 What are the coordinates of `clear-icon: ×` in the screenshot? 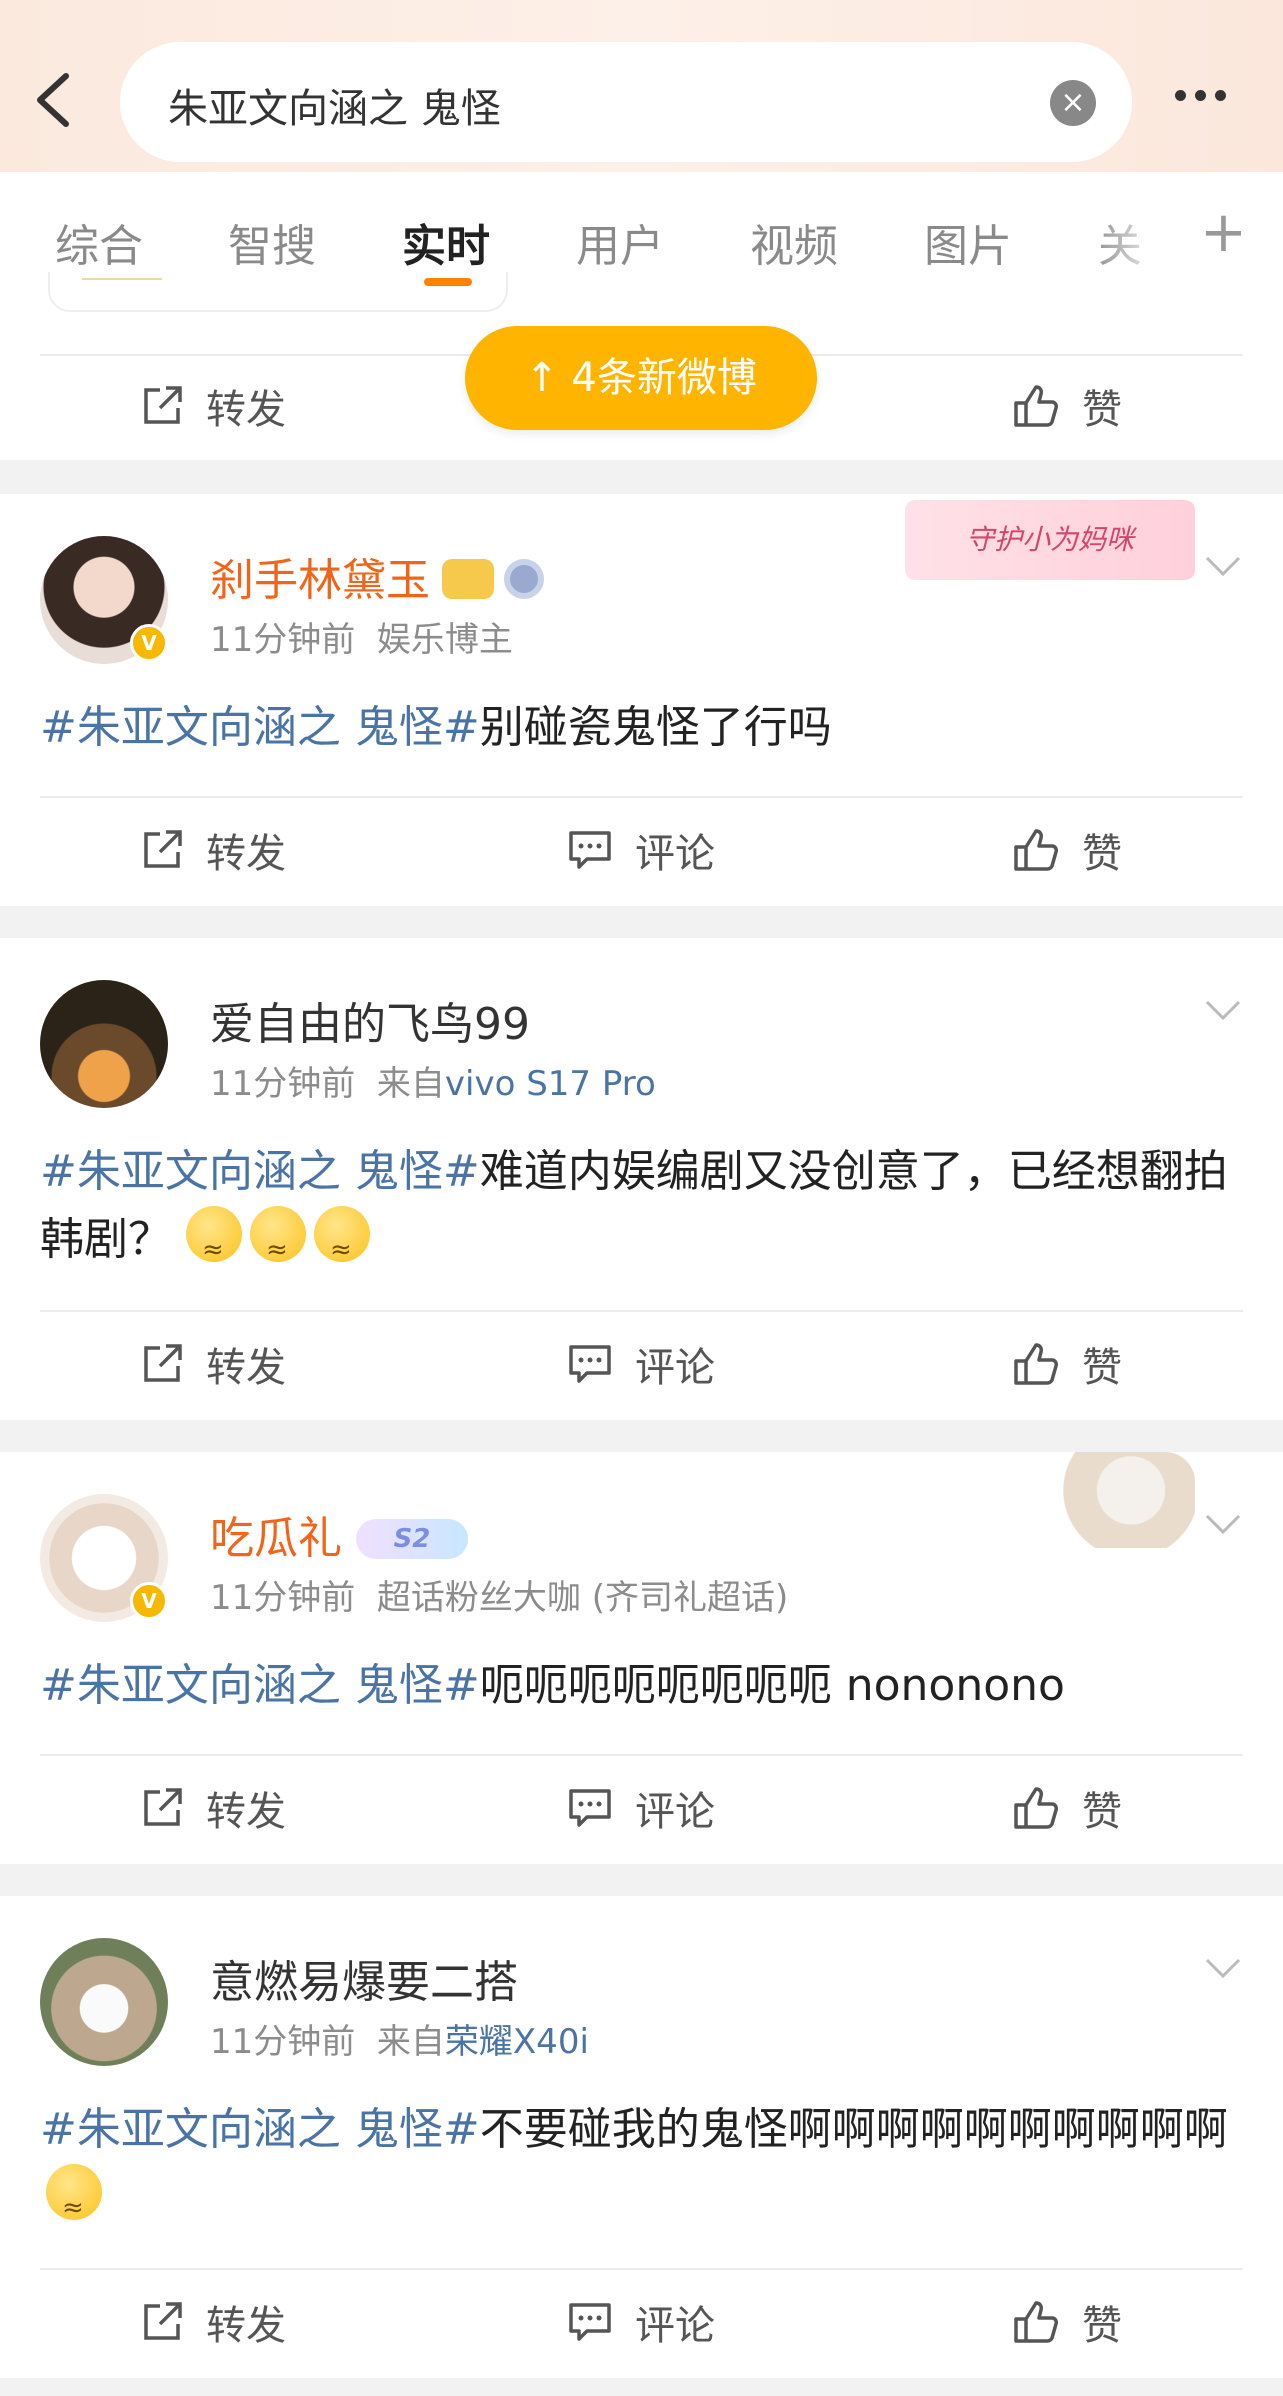 It's located at (1073, 103).